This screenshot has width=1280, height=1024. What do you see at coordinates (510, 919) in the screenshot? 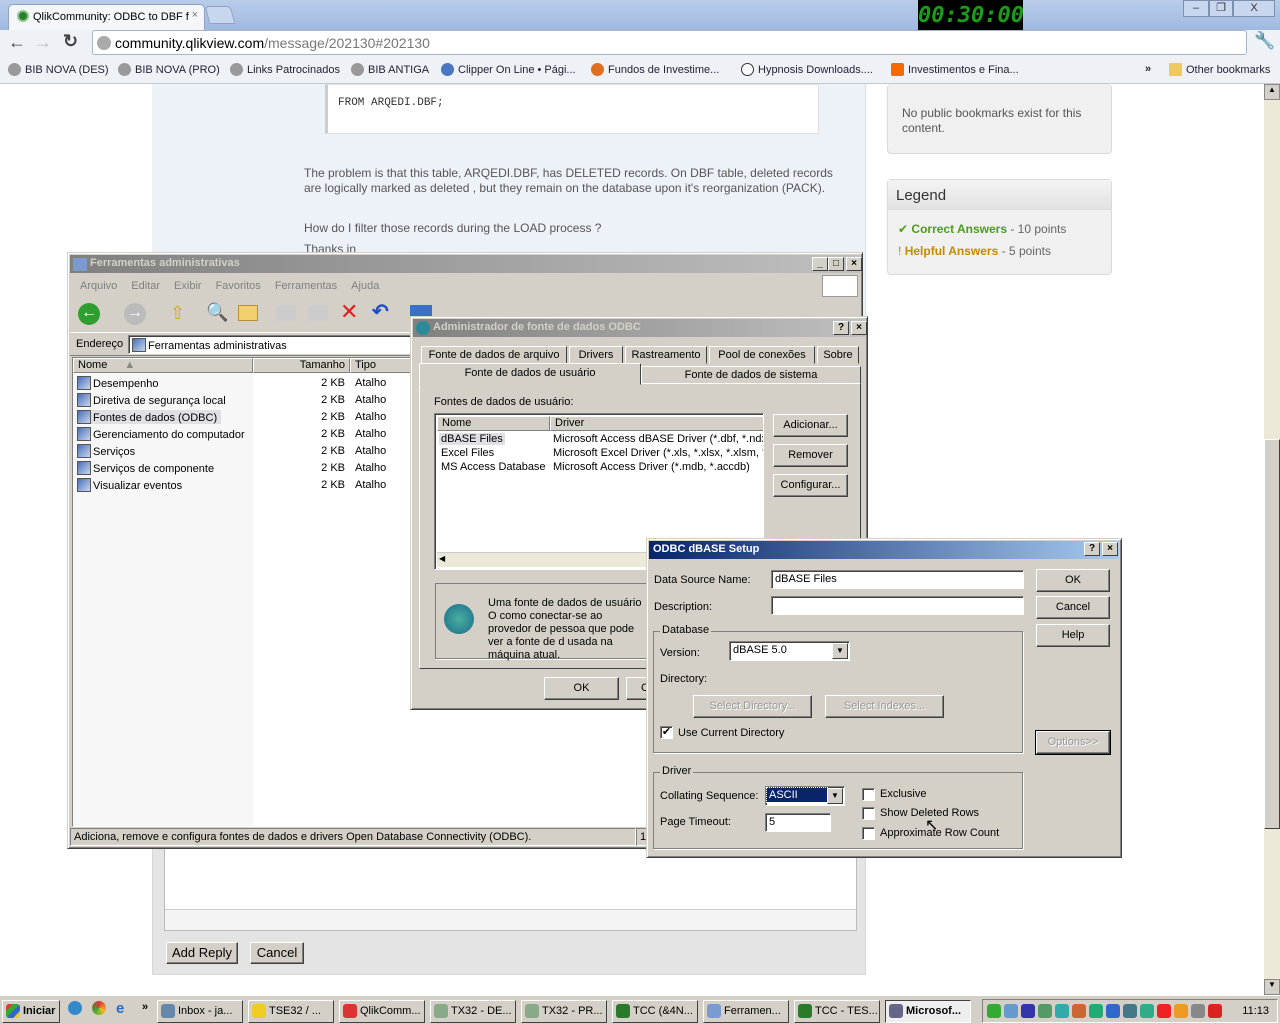
I see `editor-resize-bar` at bounding box center [510, 919].